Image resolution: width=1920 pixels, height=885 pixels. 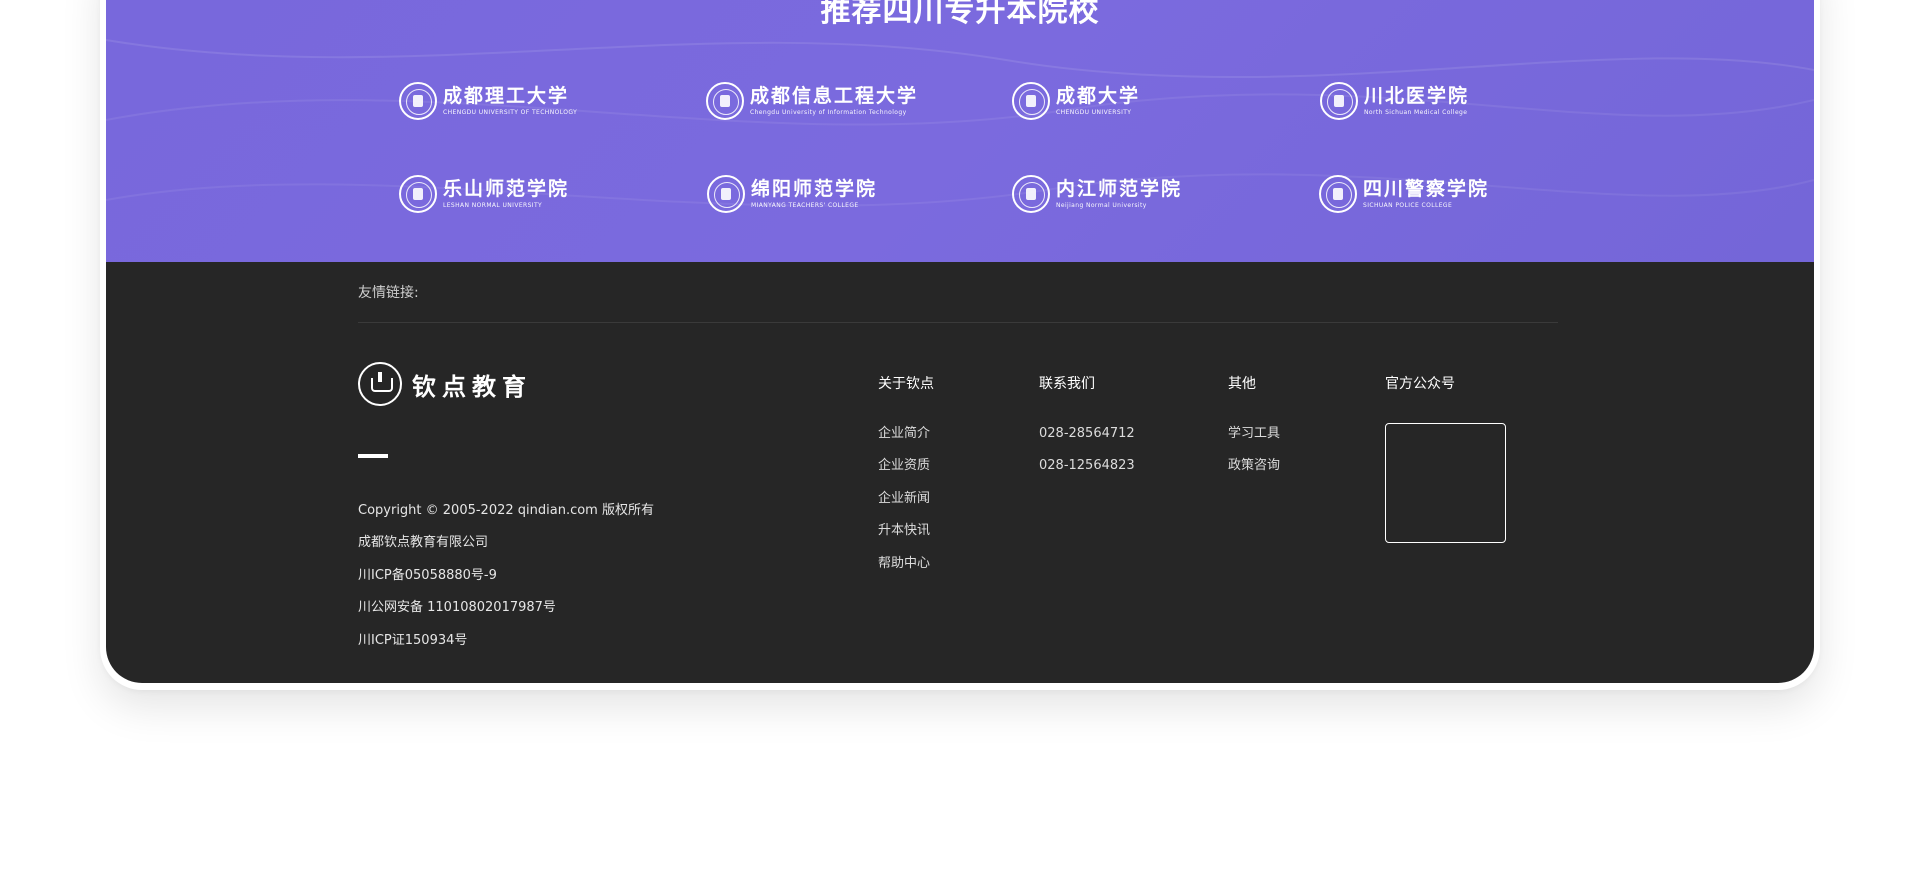 I want to click on school-name: 四川警察学院, so click(x=1426, y=188).